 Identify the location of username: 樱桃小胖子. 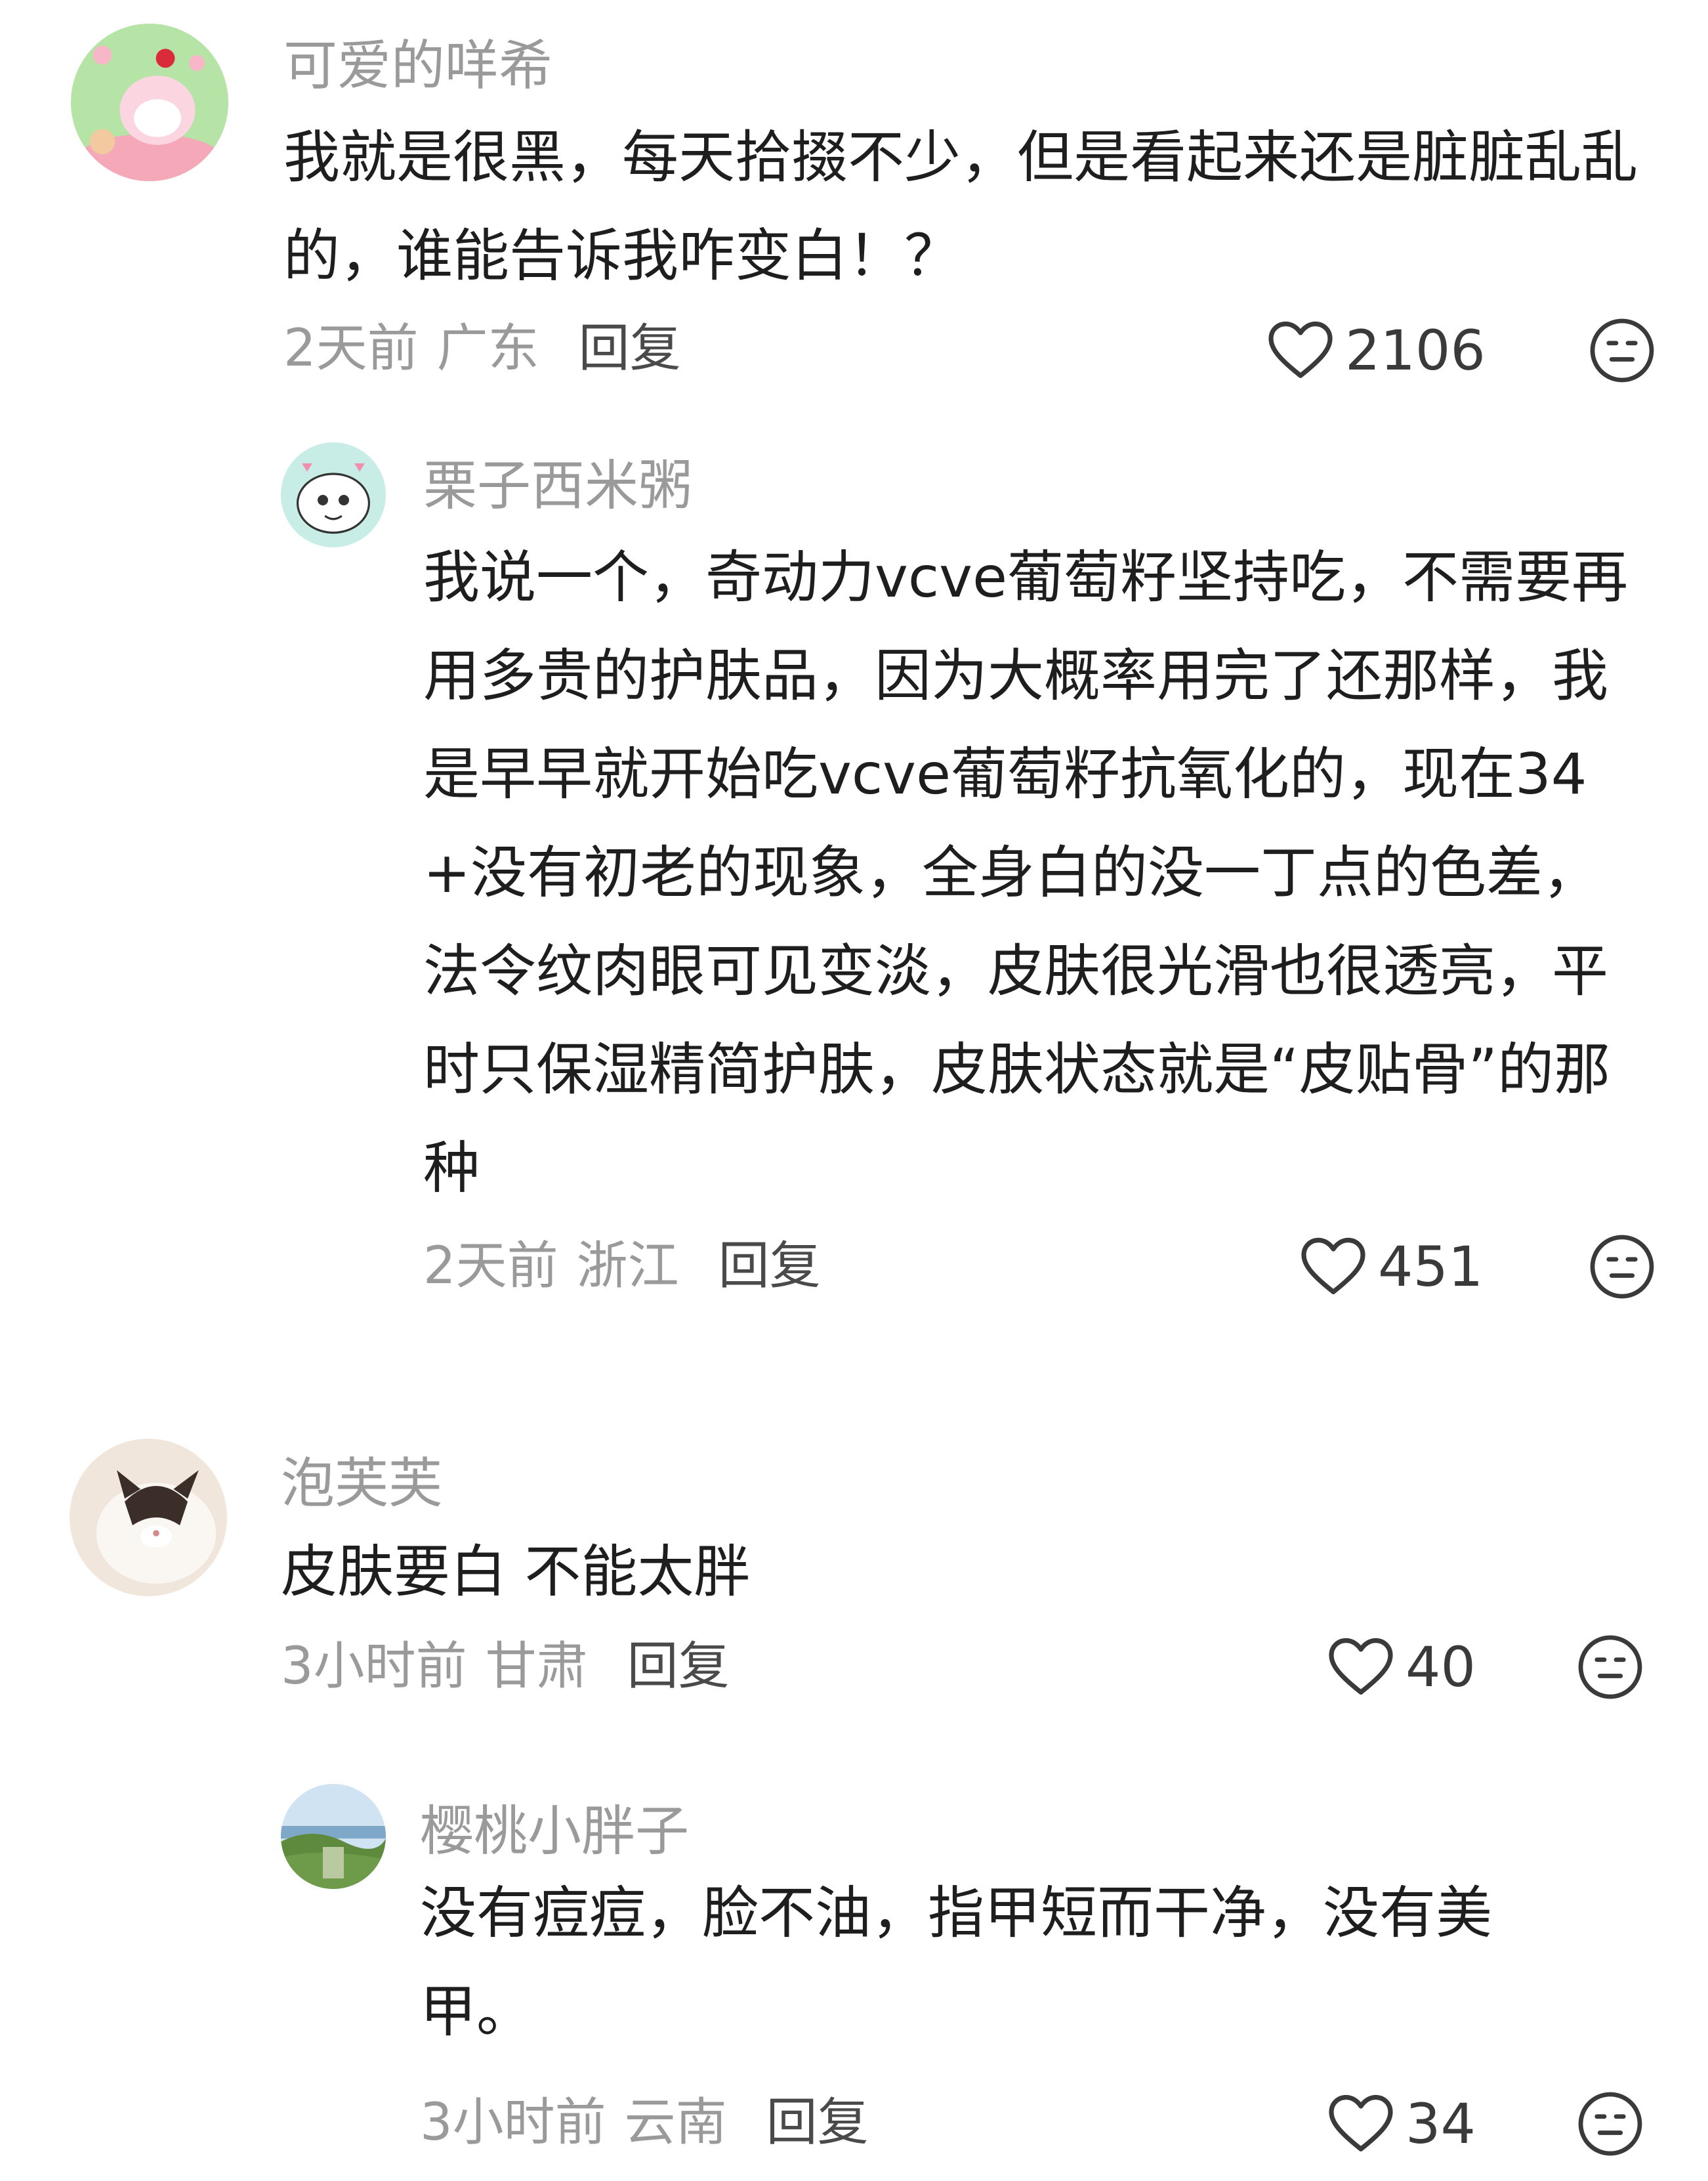
(555, 1832).